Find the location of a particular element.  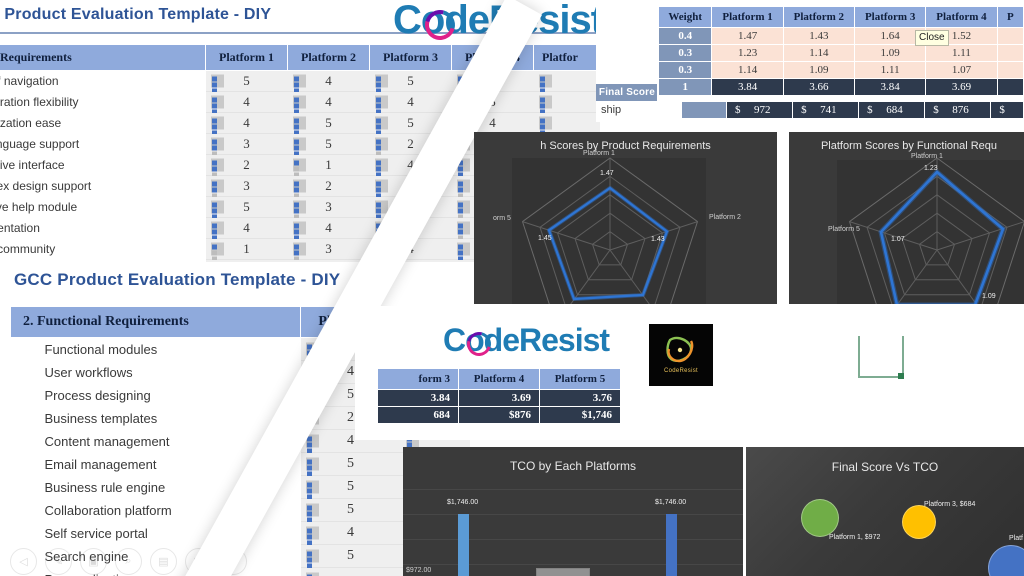

codresist-logo-caption: CodeResist is located at coordinates (680, 371).